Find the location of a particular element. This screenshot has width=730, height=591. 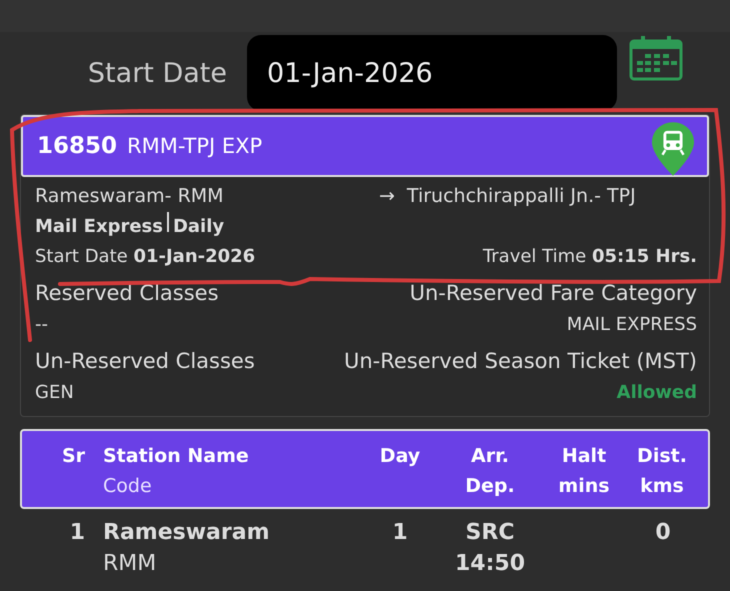

train-header: 16850 RMM-TPJ EXP is located at coordinates (365, 146).